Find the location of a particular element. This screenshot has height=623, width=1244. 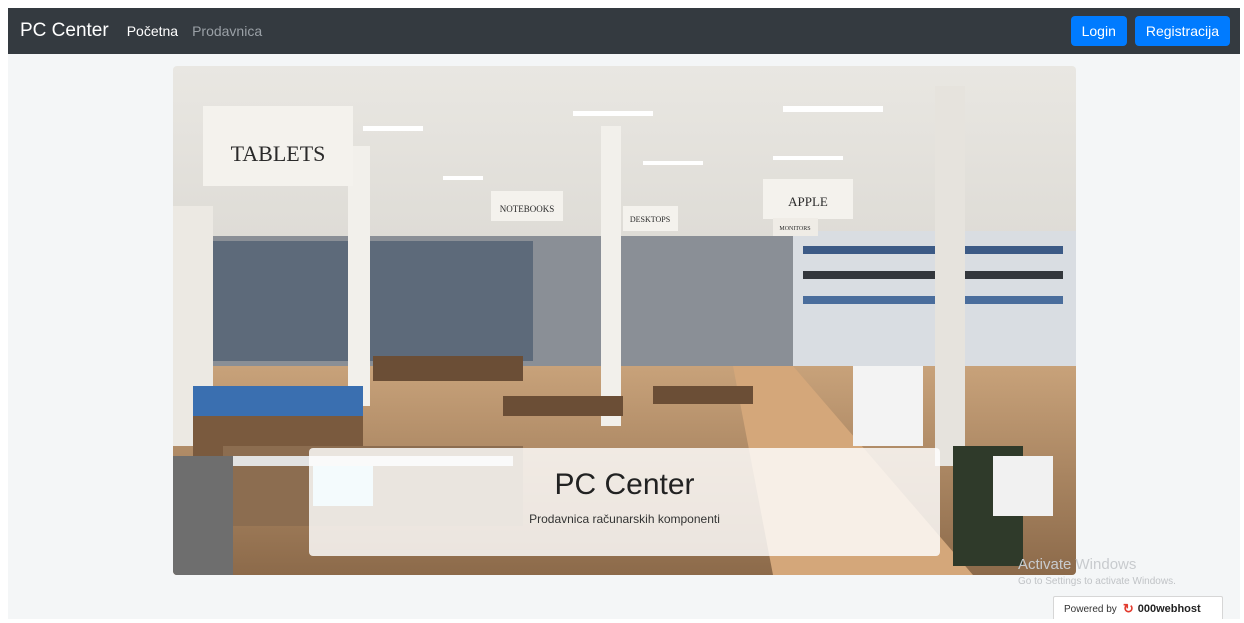

nav-actions: Login Registracija is located at coordinates (1150, 31).